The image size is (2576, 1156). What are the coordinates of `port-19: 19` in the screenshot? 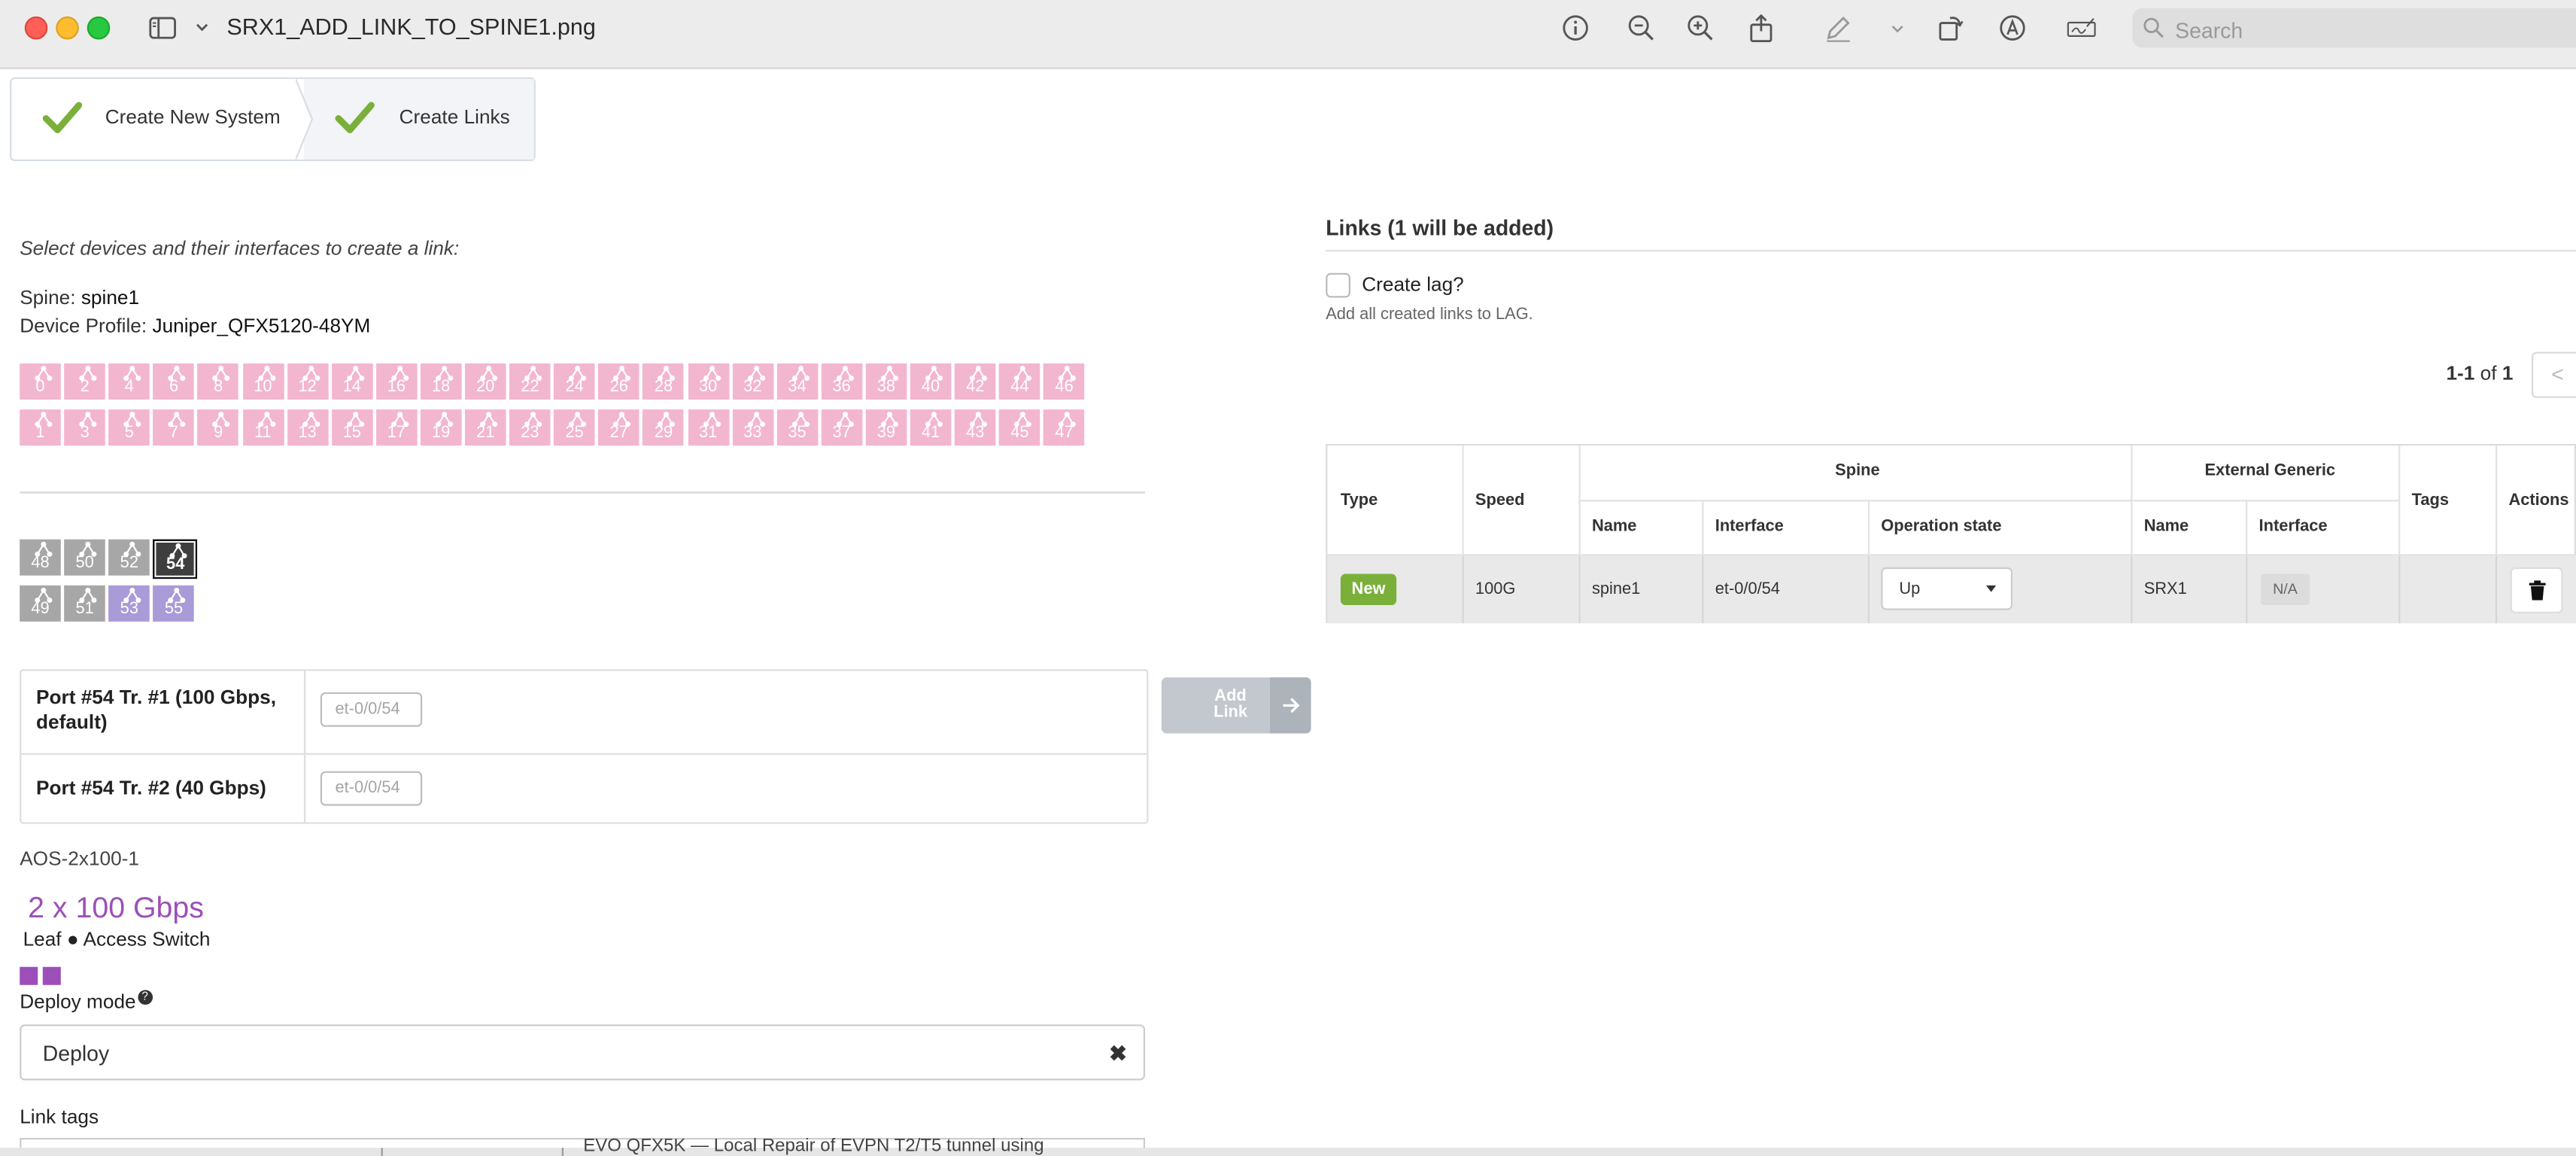 It's located at (441, 427).